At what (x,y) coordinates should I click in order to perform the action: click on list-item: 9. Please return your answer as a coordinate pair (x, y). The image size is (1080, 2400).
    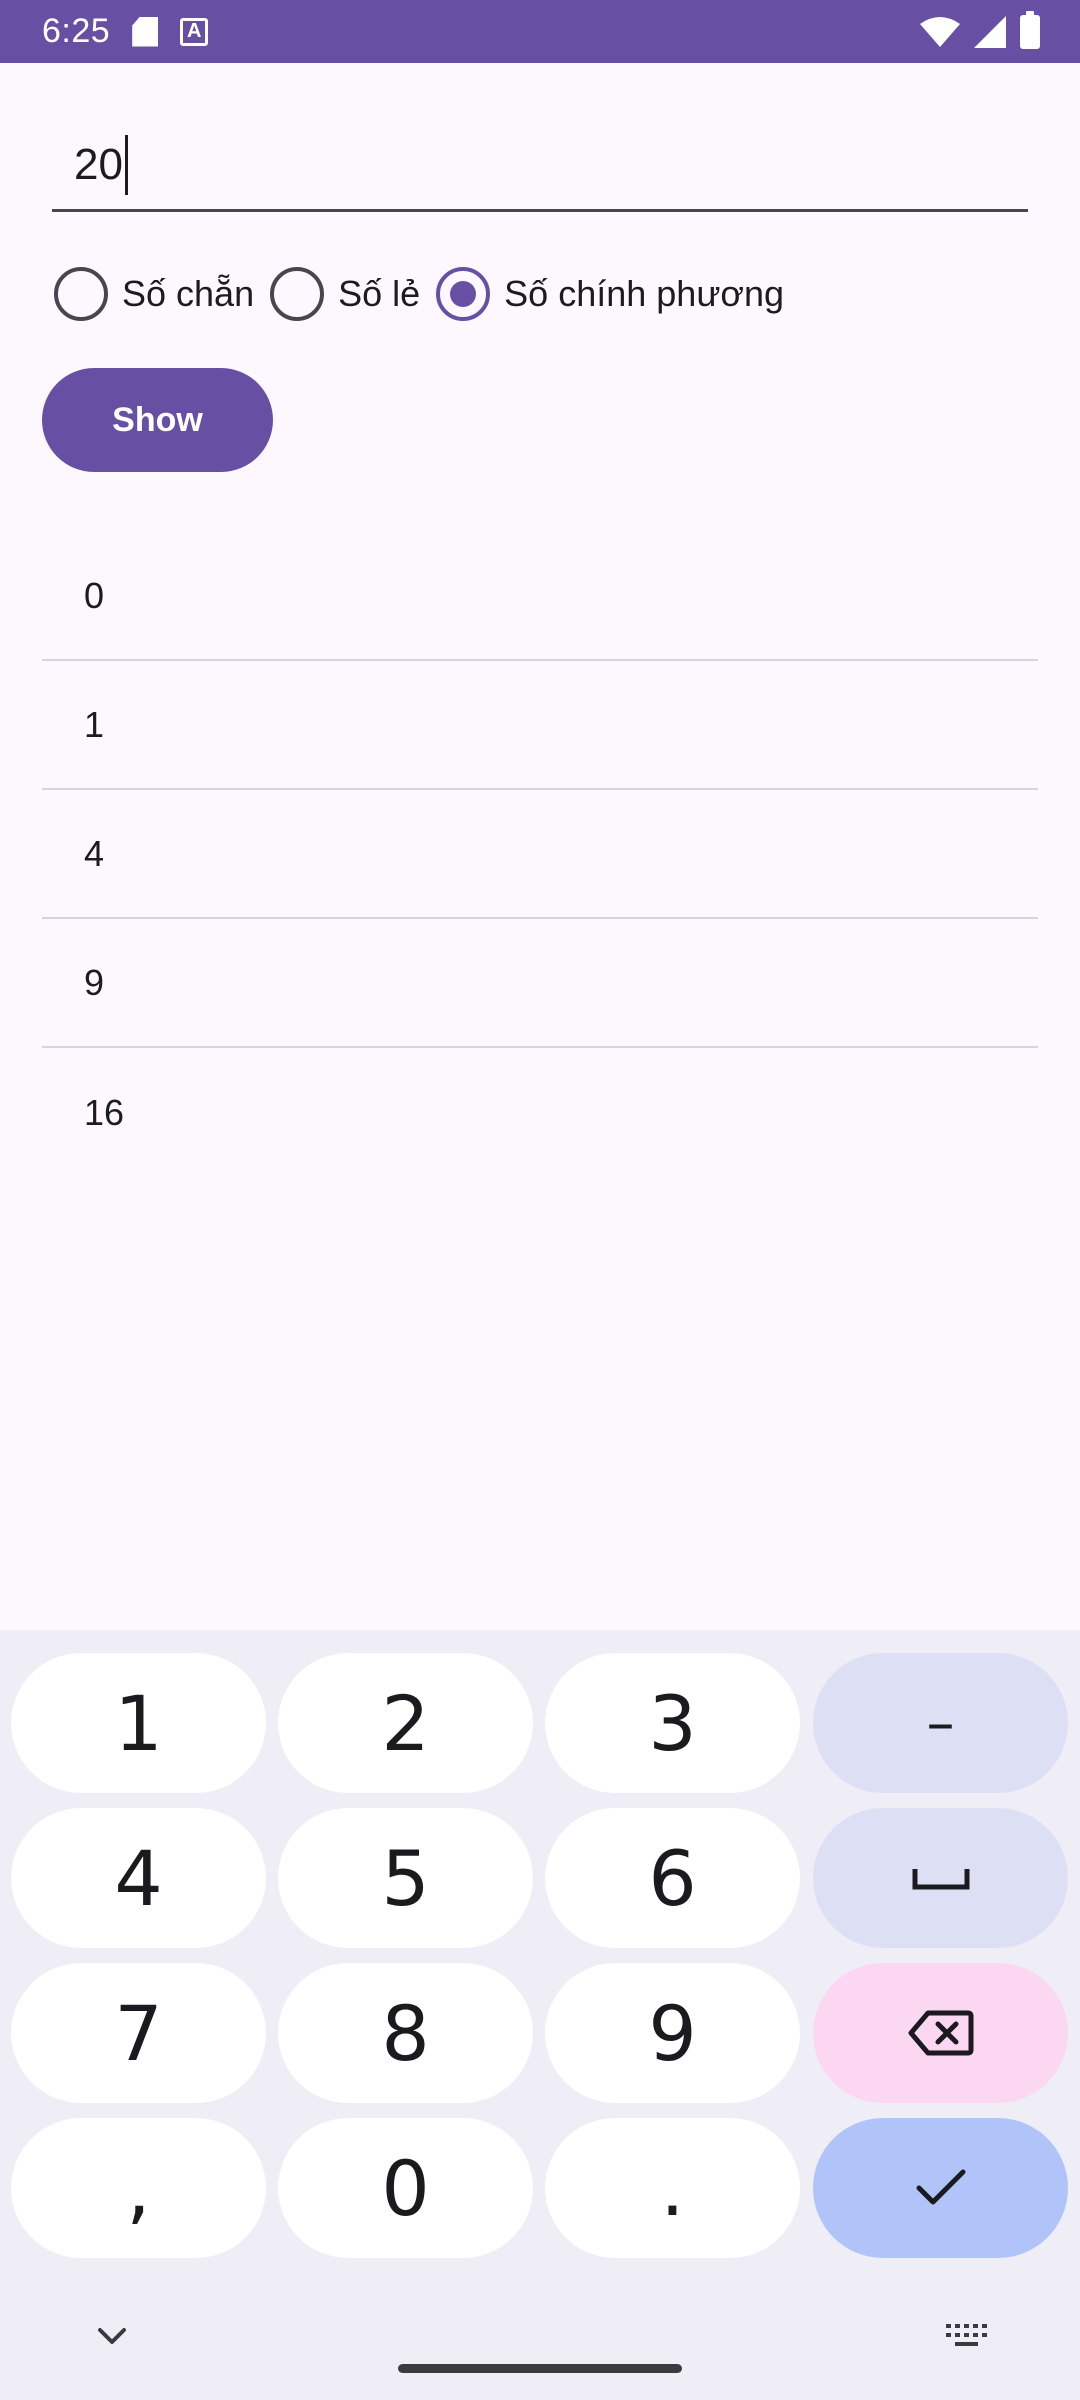
    Looking at the image, I should click on (540, 983).